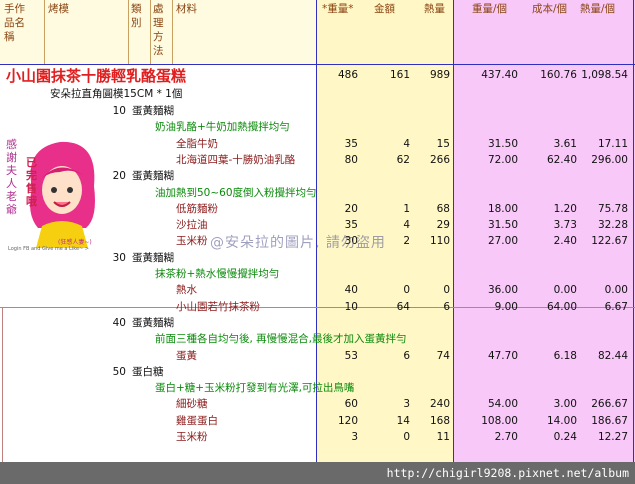 Image resolution: width=635 pixels, height=484 pixels. Describe the element at coordinates (236, 193) in the screenshot. I see `method-text: 油加熱到50~60度倒入粉攪拌均勻` at that location.